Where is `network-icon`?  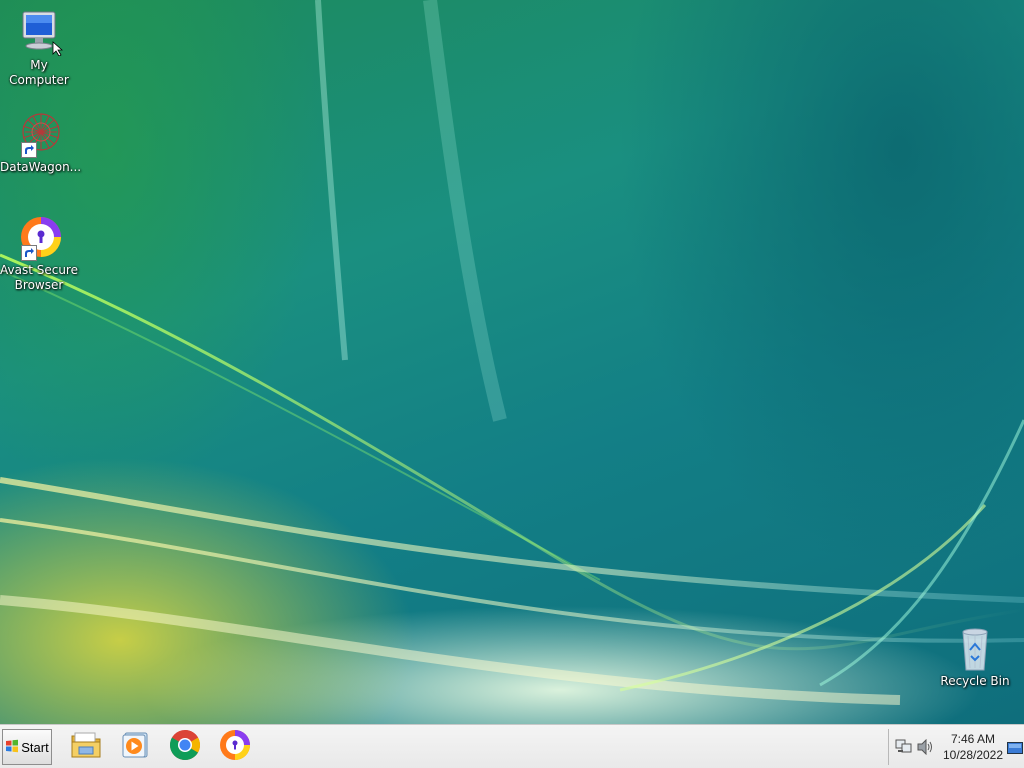
network-icon is located at coordinates (904, 749).